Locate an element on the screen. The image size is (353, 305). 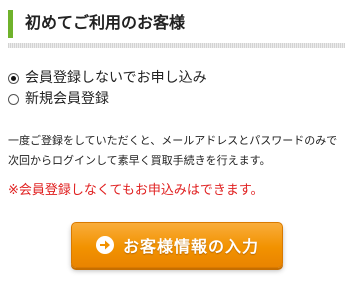
registration-options: 会員登録しないでお申し込み 新規会員登録 is located at coordinates (107, 89).